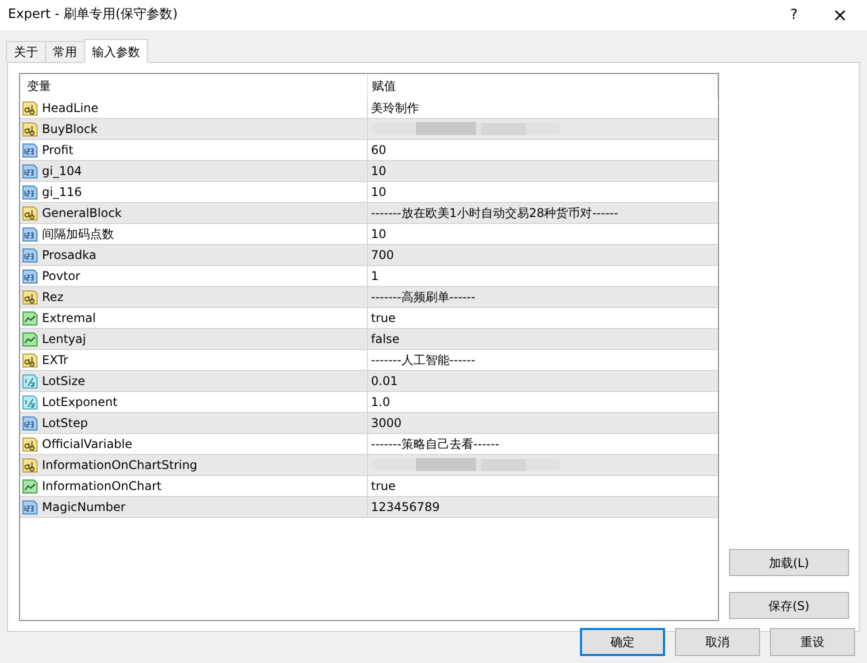 The image size is (867, 663). I want to click on variable-name: 间隔加码点数, so click(78, 234).